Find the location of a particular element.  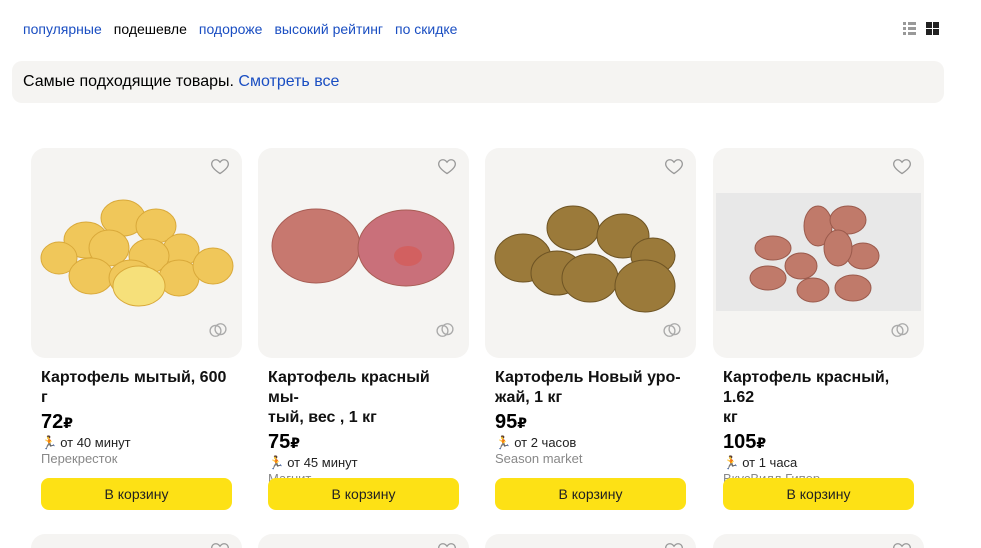

product-title: Картофель красный мы- тый, вес , 1 кг is located at coordinates (363, 398).